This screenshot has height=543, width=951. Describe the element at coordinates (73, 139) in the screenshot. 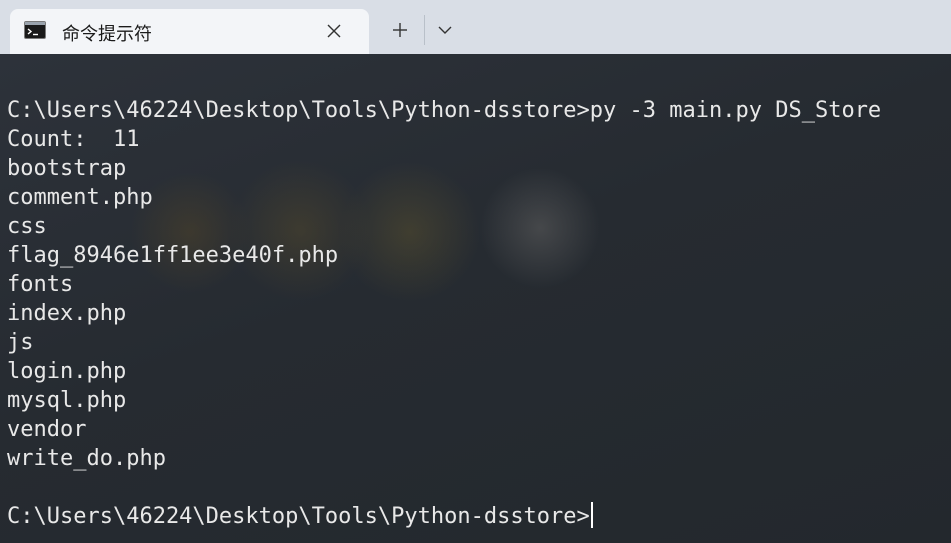

I see `output-line: Count: 11` at that location.